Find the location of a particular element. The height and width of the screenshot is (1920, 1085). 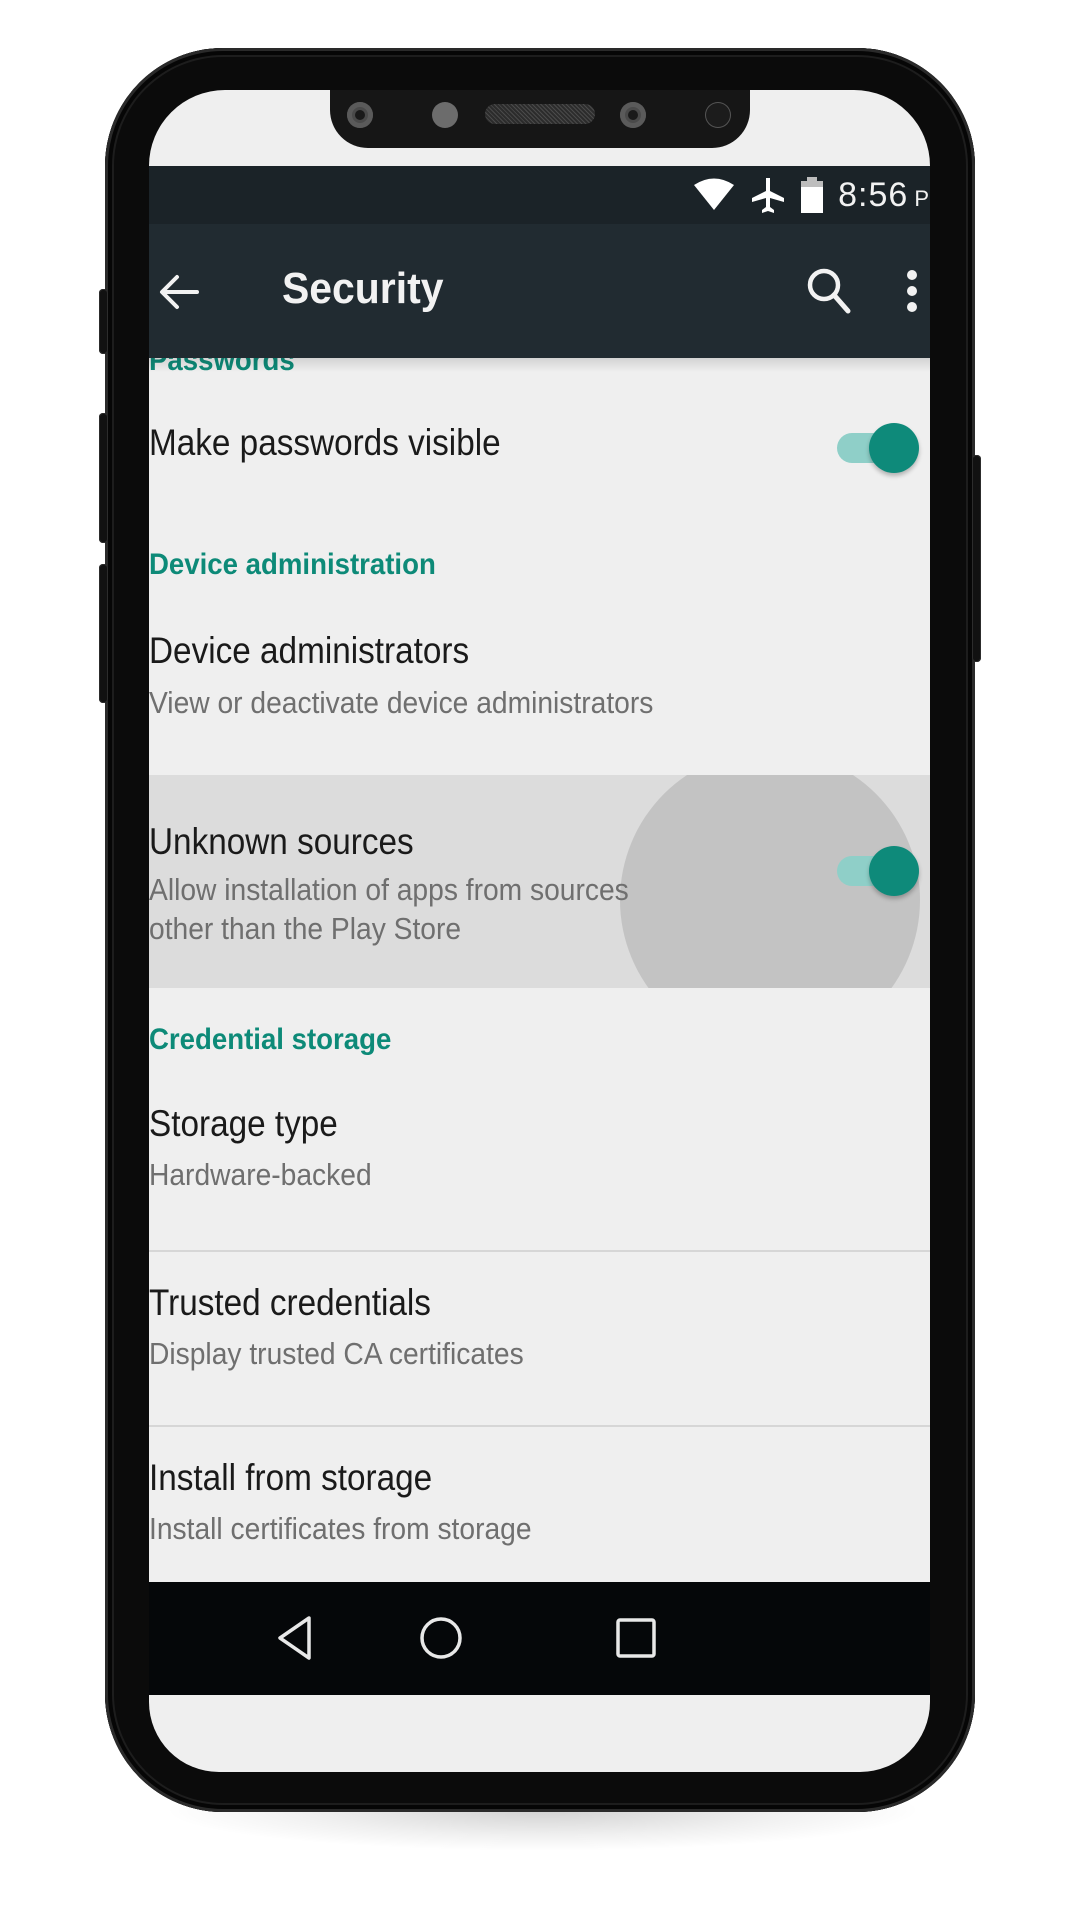

setting-title: Device administrators is located at coordinates (309, 650).